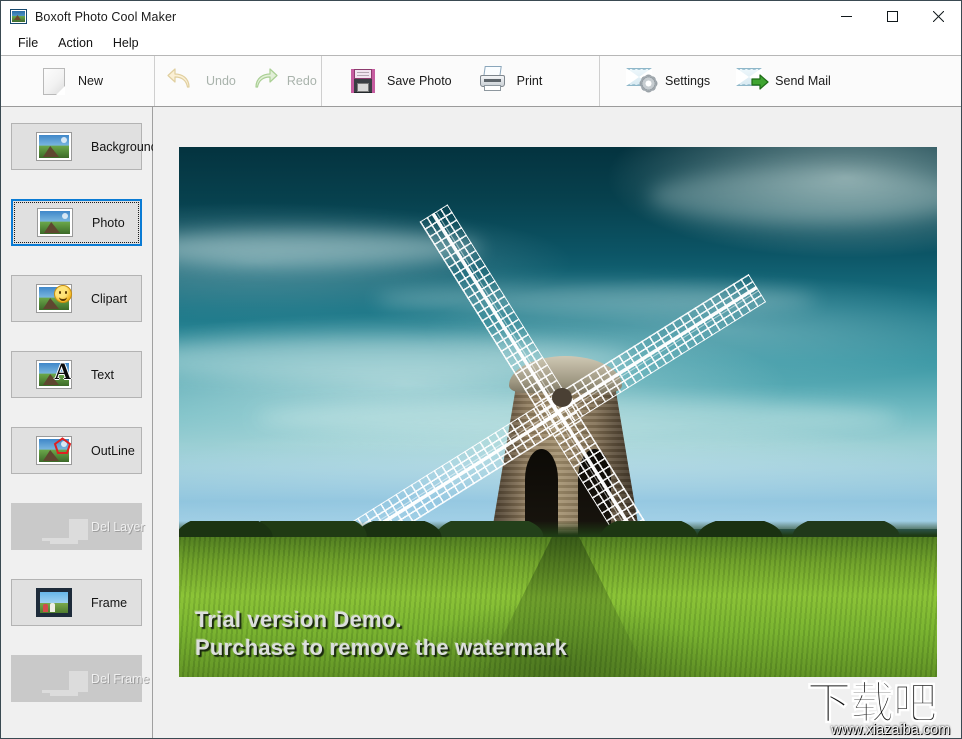  I want to click on sidebar-item-clipart: Clipart, so click(76, 298).